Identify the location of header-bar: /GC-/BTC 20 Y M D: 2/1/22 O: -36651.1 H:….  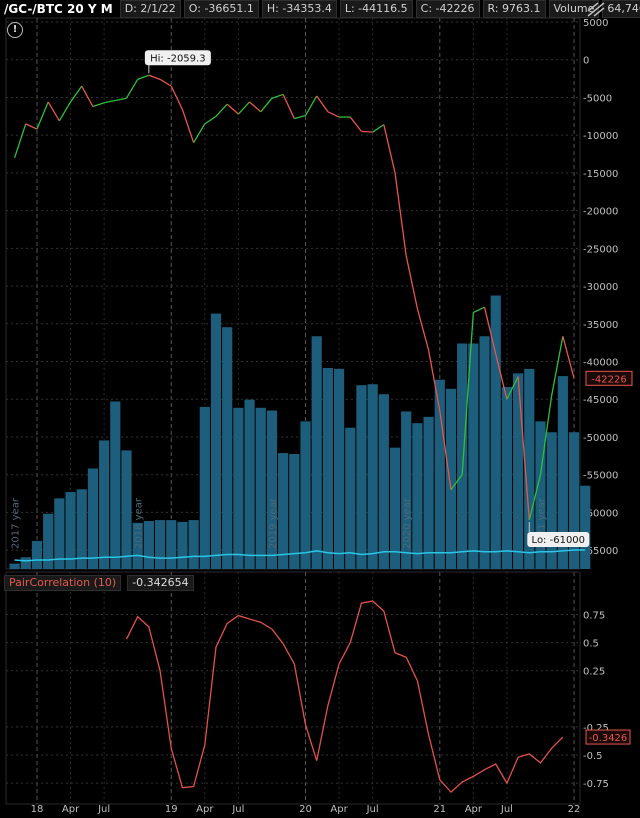
(320, 9).